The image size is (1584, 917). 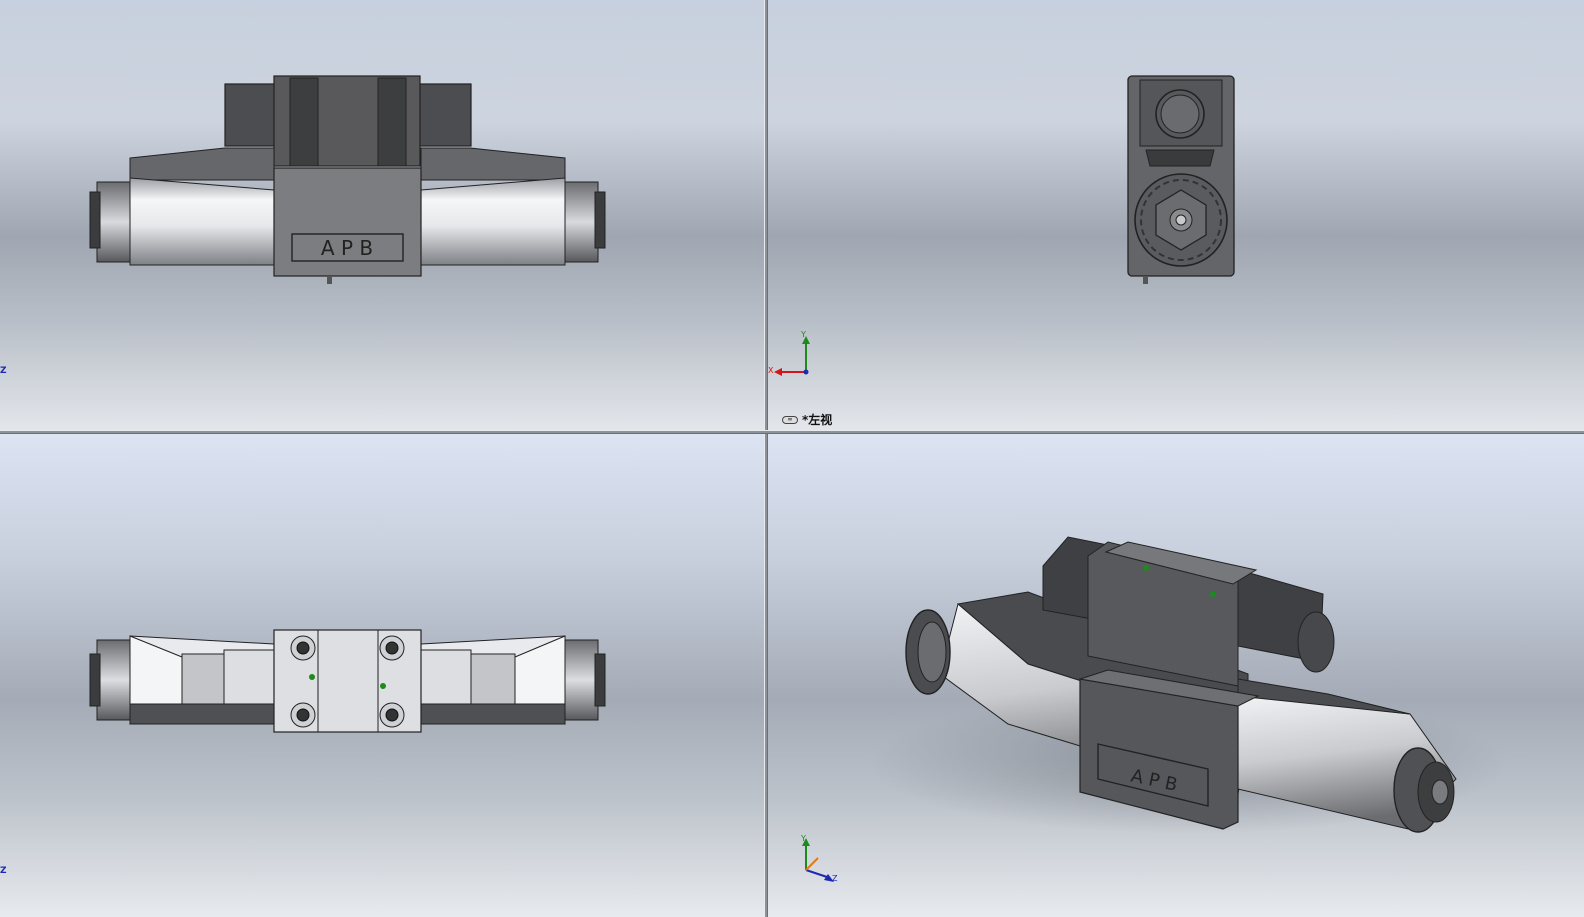 What do you see at coordinates (347, 248) in the screenshot?
I see `front-part-label: A P B` at bounding box center [347, 248].